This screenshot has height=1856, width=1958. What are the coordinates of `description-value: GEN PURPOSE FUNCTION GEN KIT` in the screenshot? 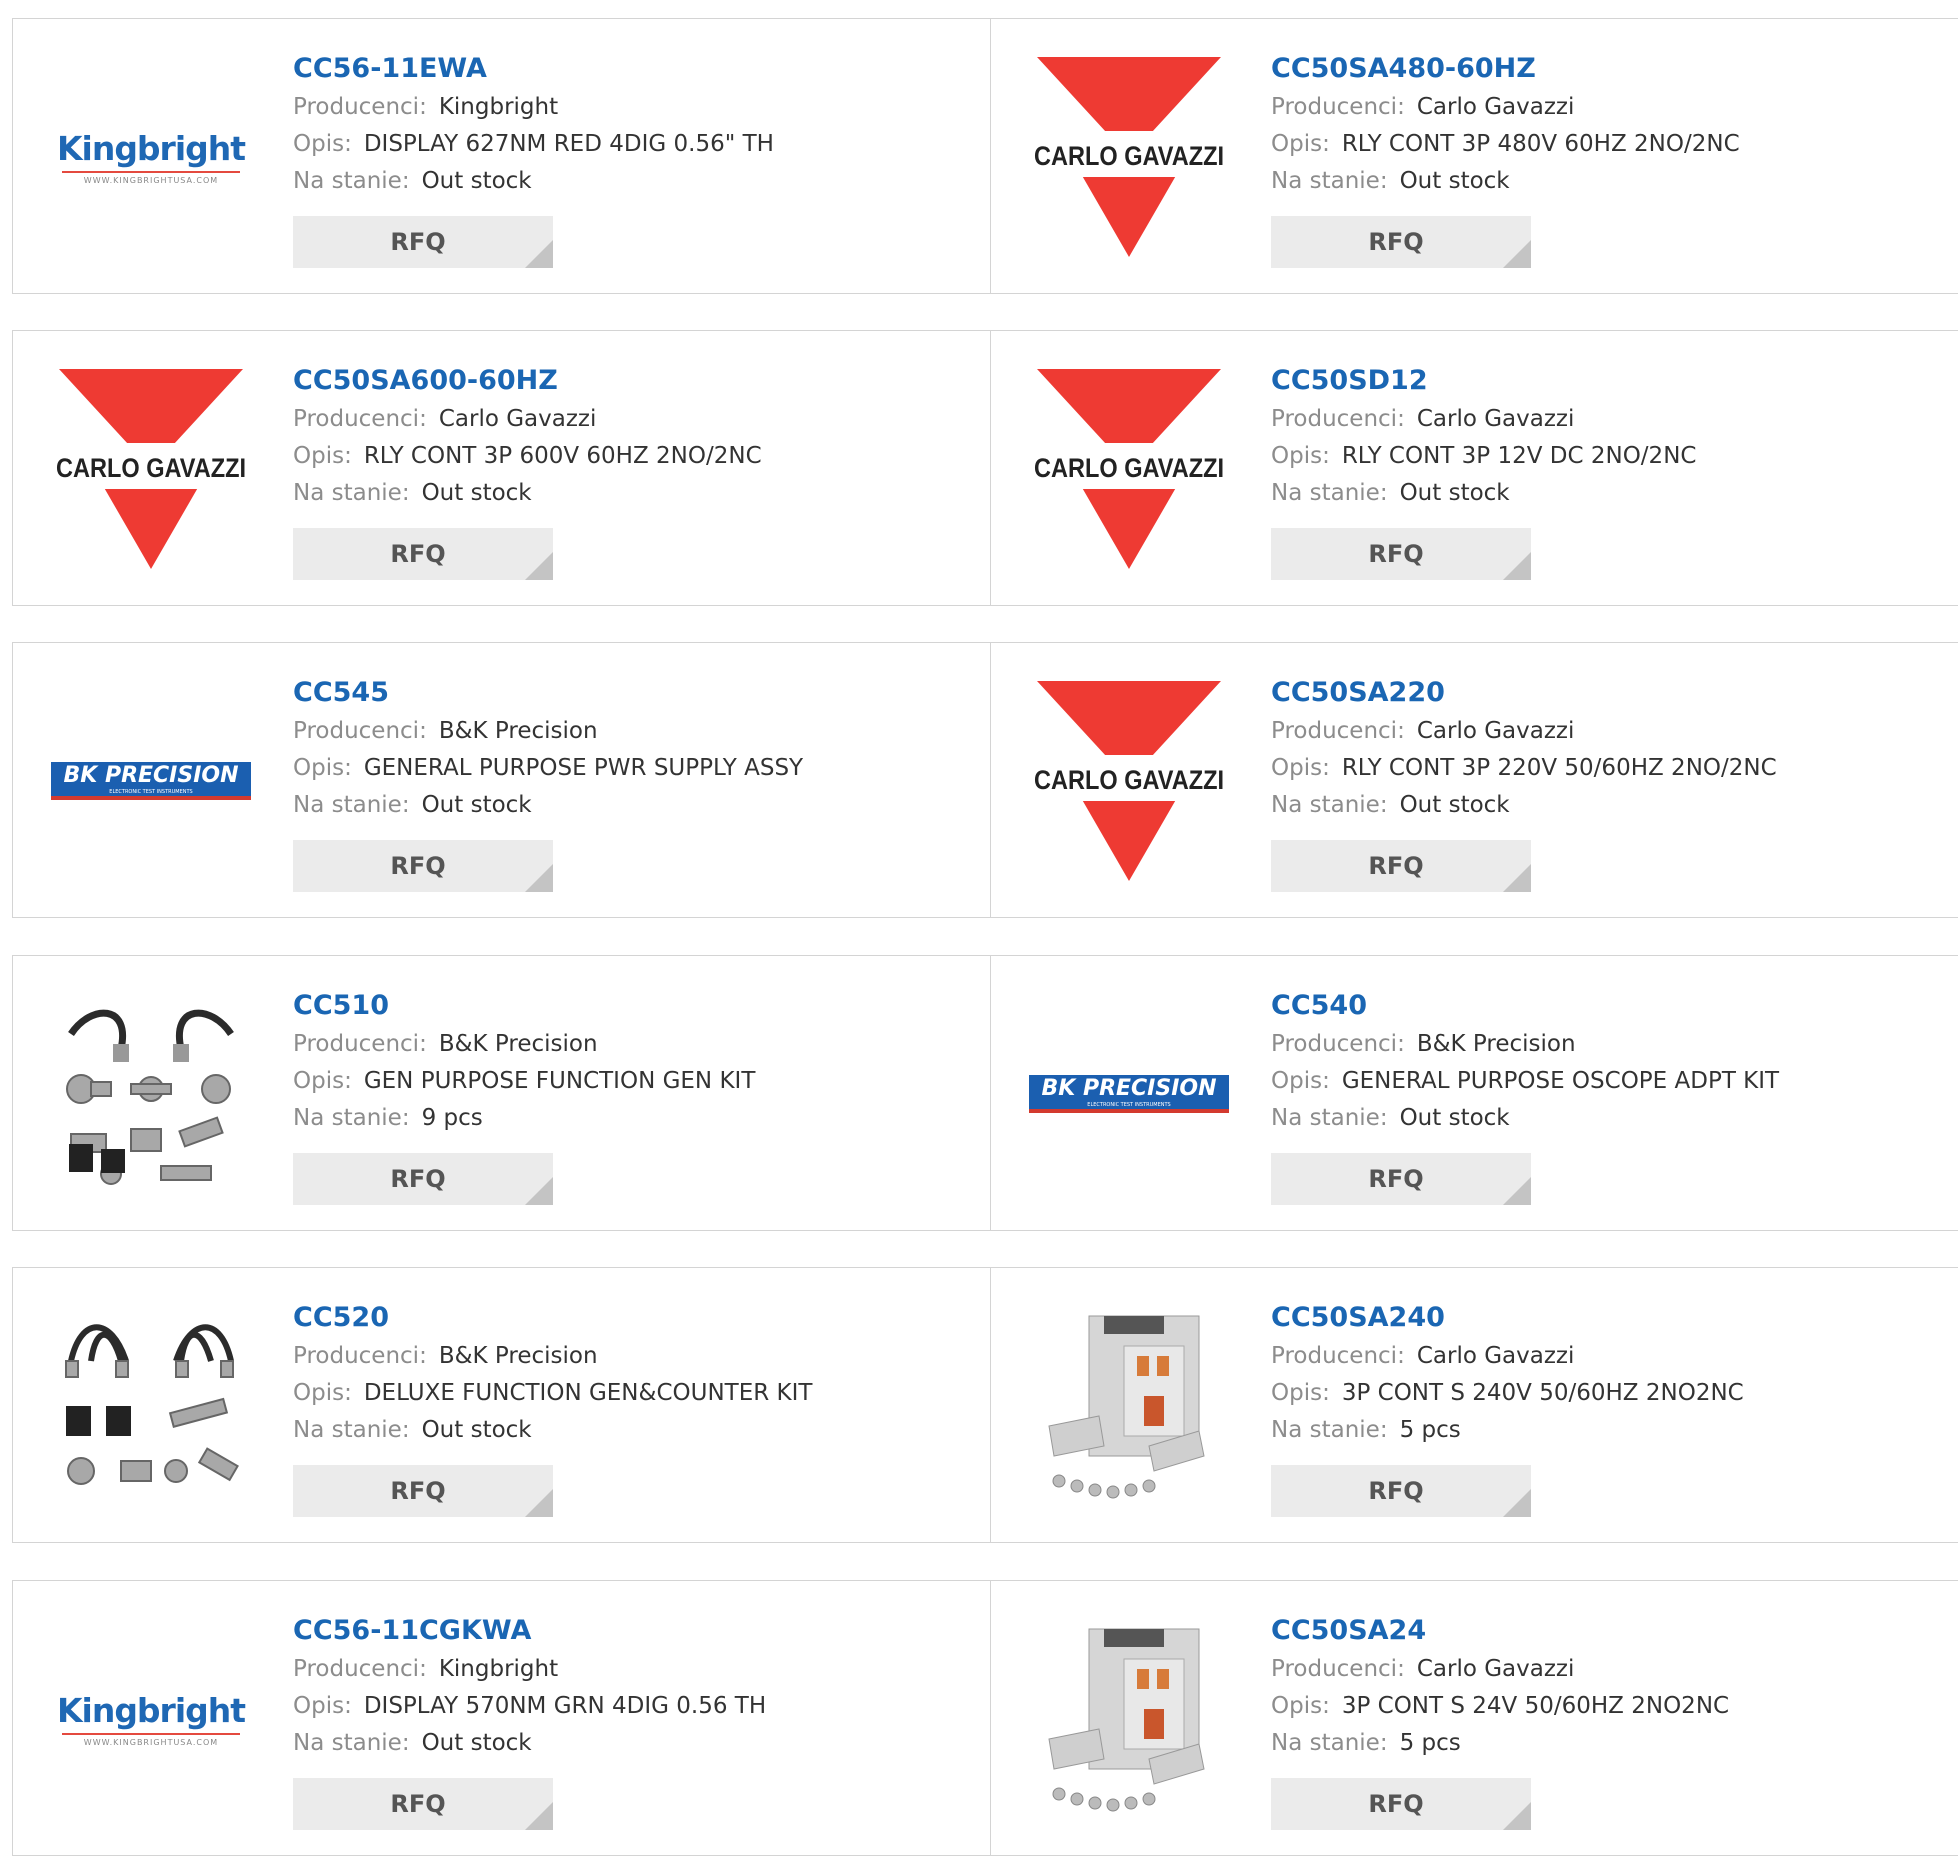 It's located at (559, 1081).